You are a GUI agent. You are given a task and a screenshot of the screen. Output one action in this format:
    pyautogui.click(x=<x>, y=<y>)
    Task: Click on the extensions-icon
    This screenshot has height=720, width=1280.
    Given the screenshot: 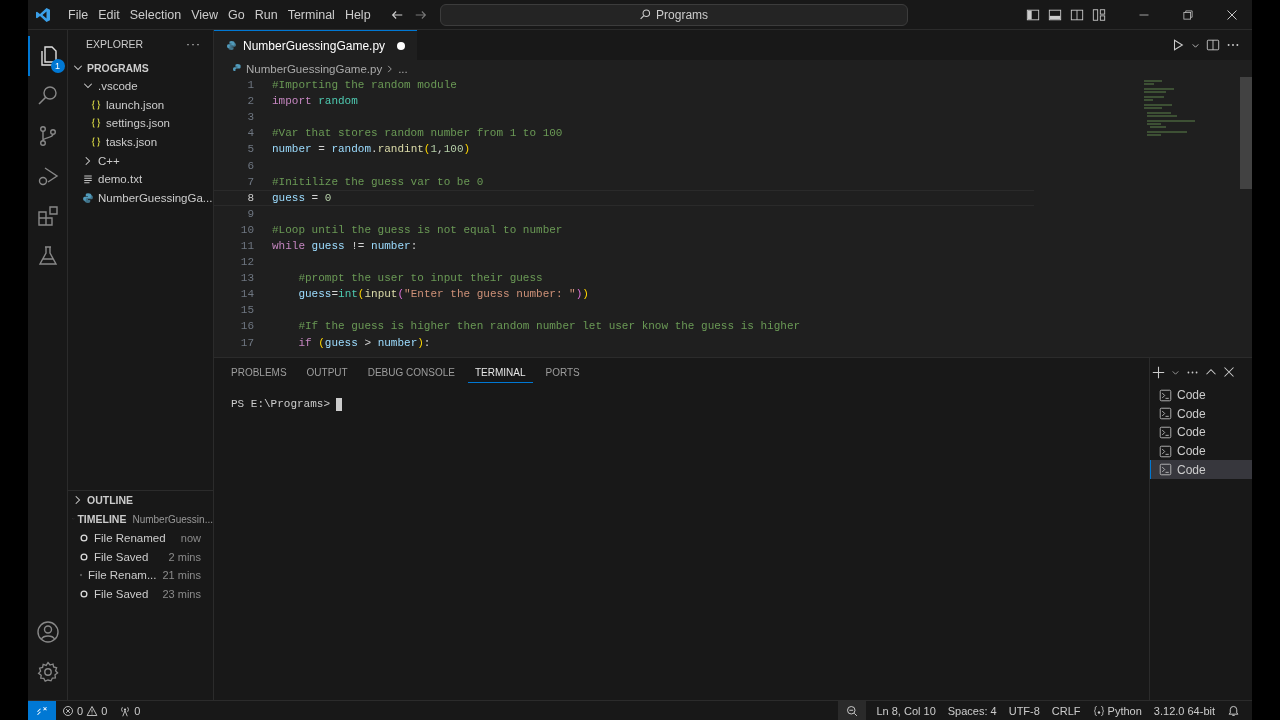 What is the action you would take?
    pyautogui.click(x=47, y=216)
    